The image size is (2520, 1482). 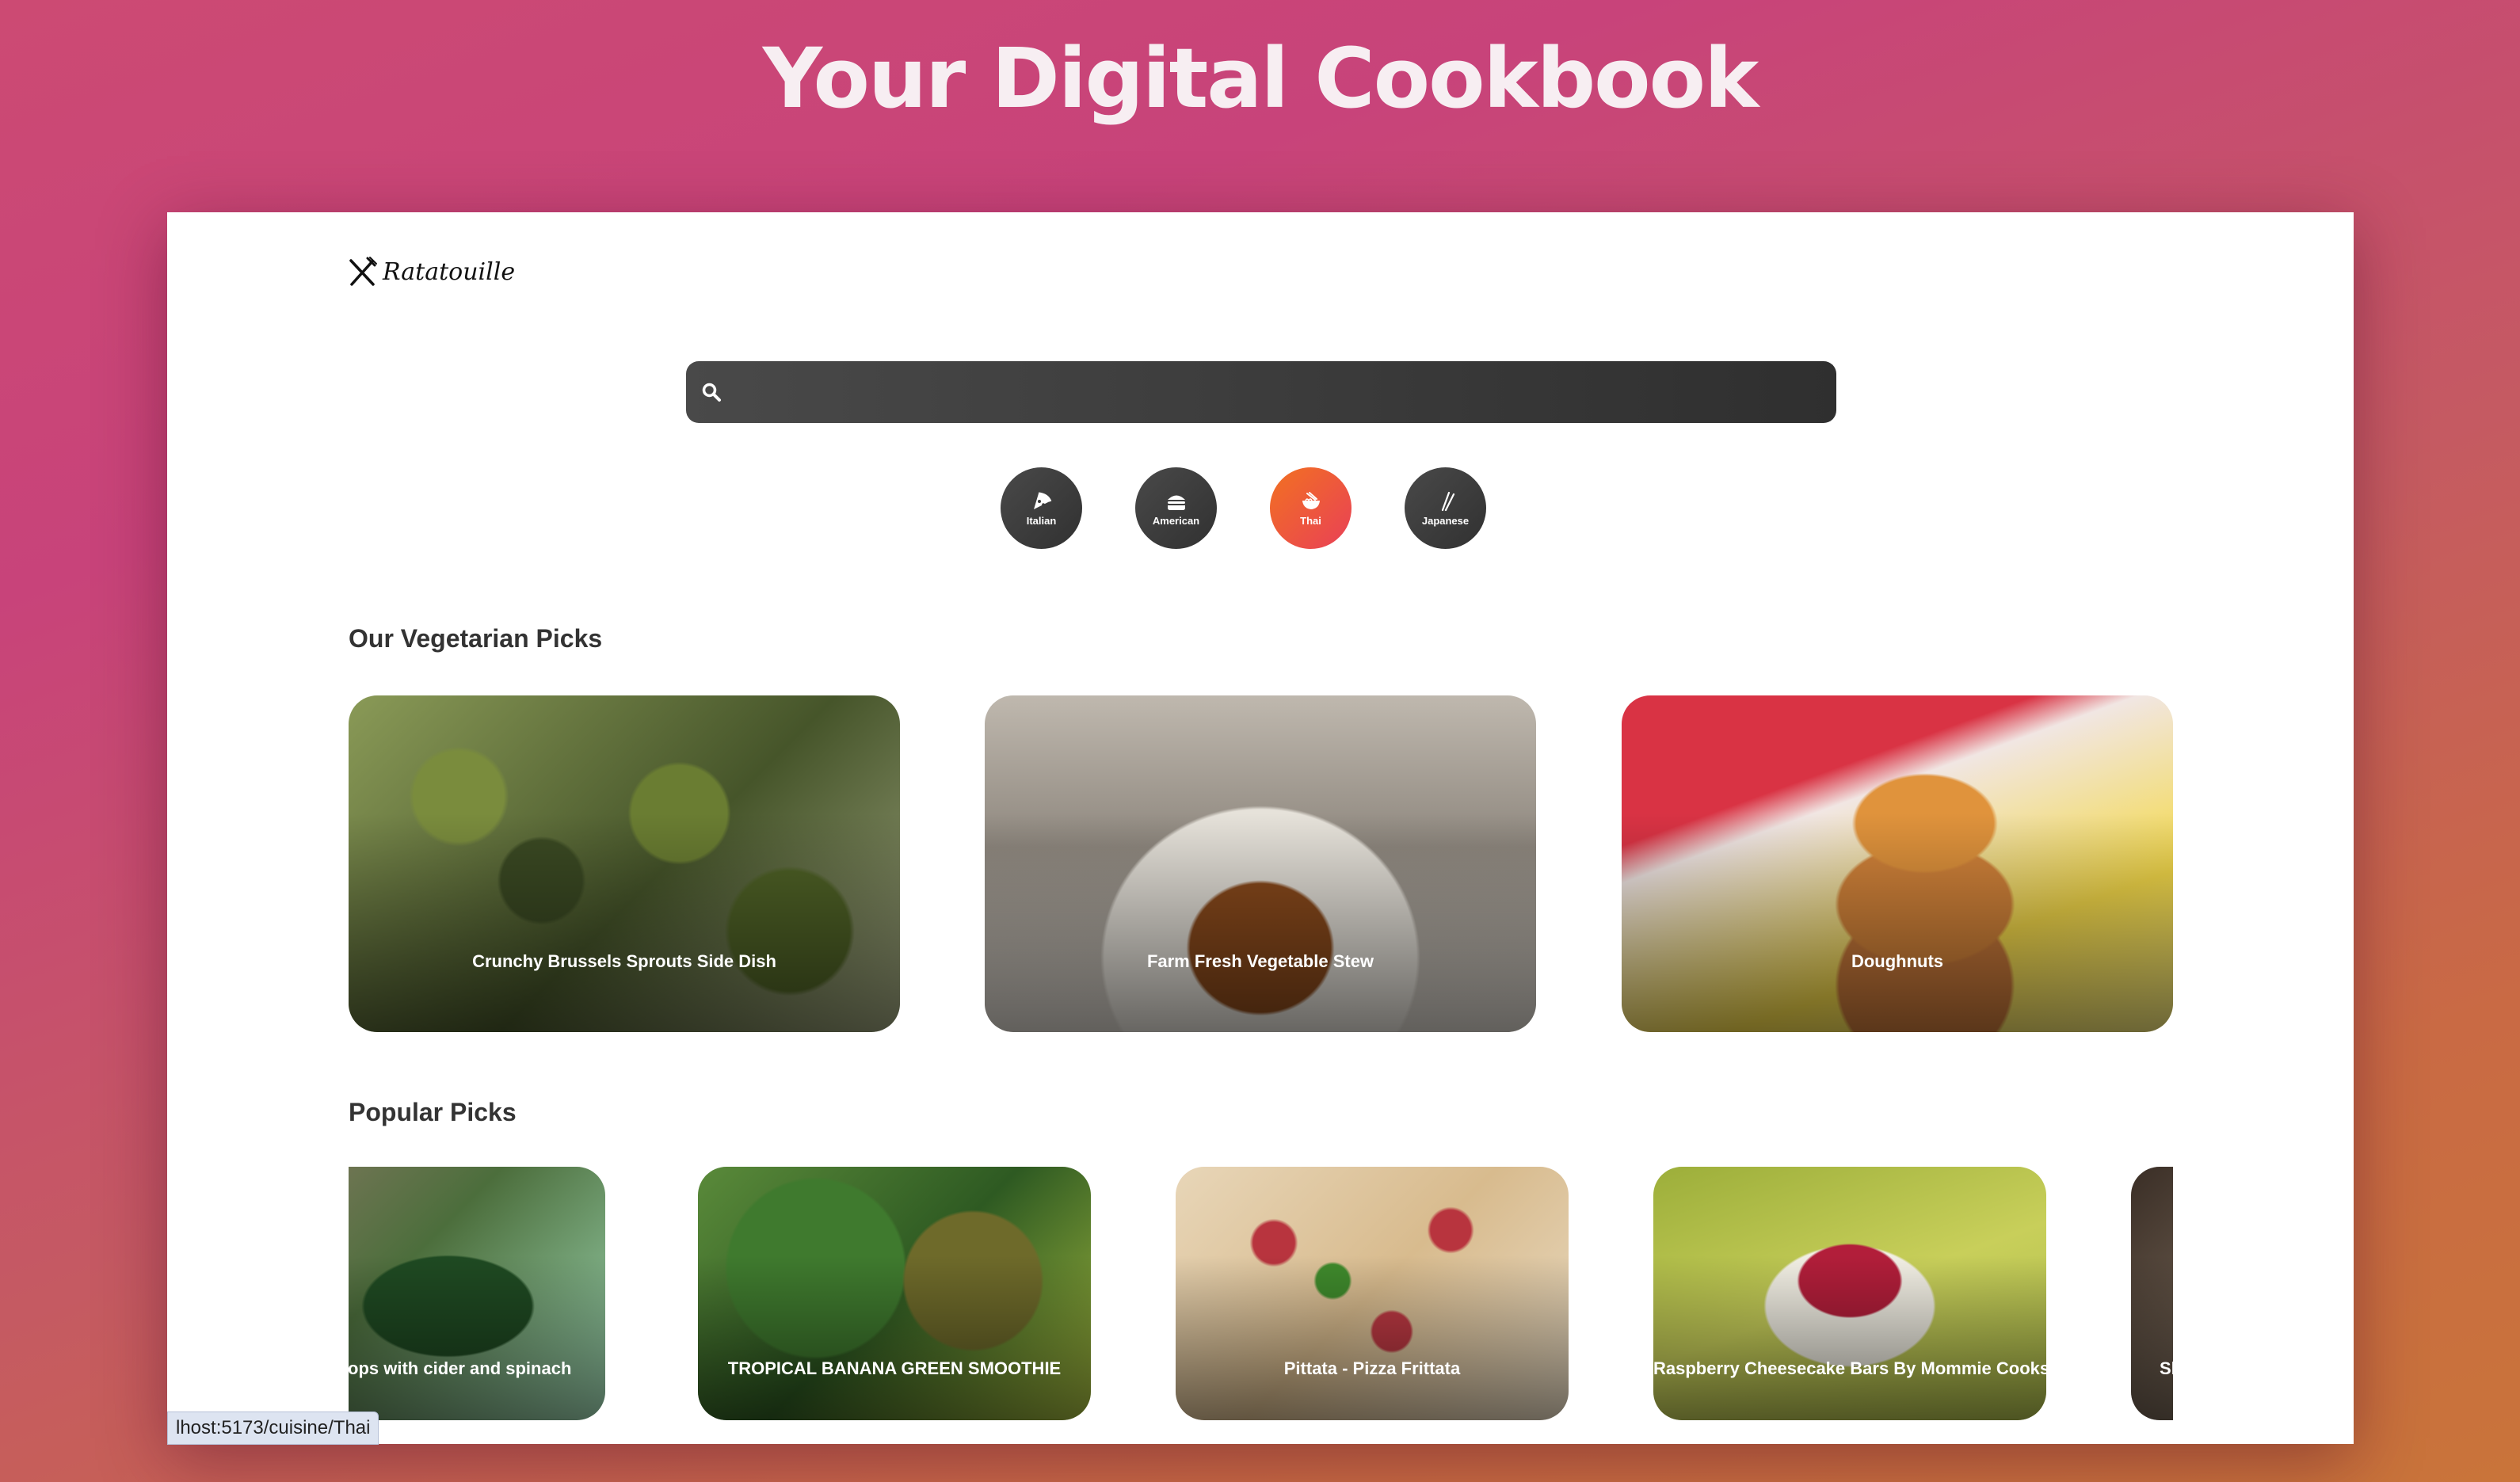 What do you see at coordinates (1897, 961) in the screenshot?
I see `recipe-title: Doughnuts` at bounding box center [1897, 961].